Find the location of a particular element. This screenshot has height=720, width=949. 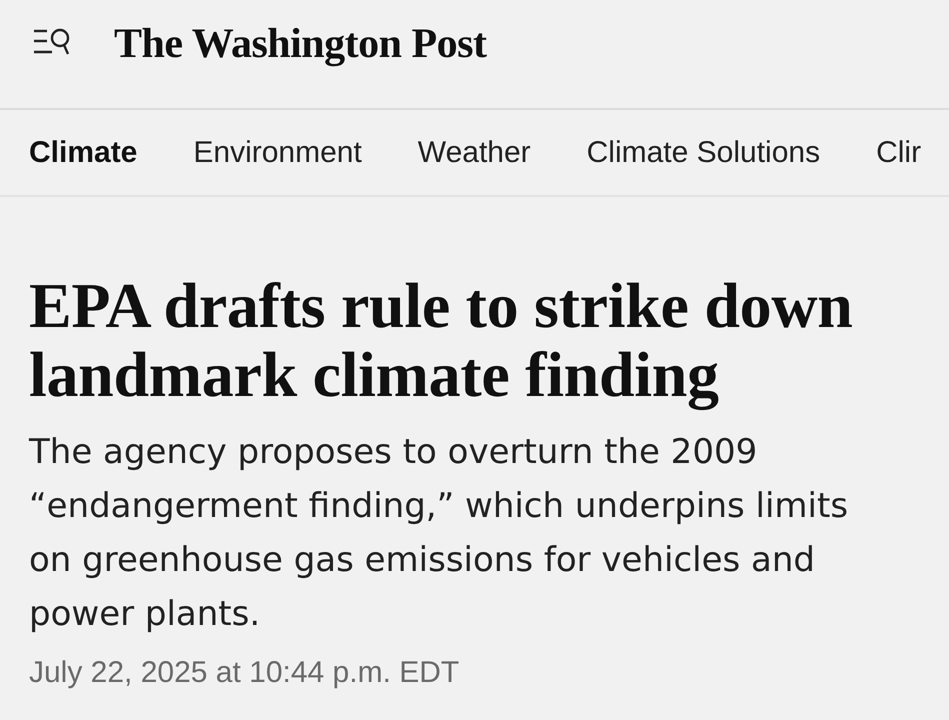

logo-text: The Washington Post is located at coordinates (300, 44).